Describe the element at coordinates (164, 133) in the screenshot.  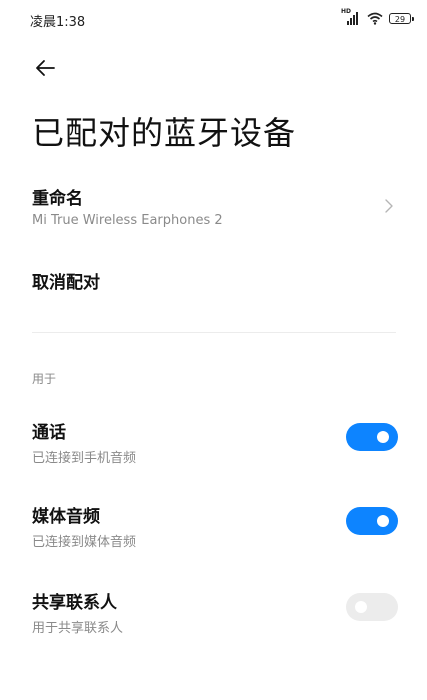
I see `page-title: 已配对的蓝牙设备` at that location.